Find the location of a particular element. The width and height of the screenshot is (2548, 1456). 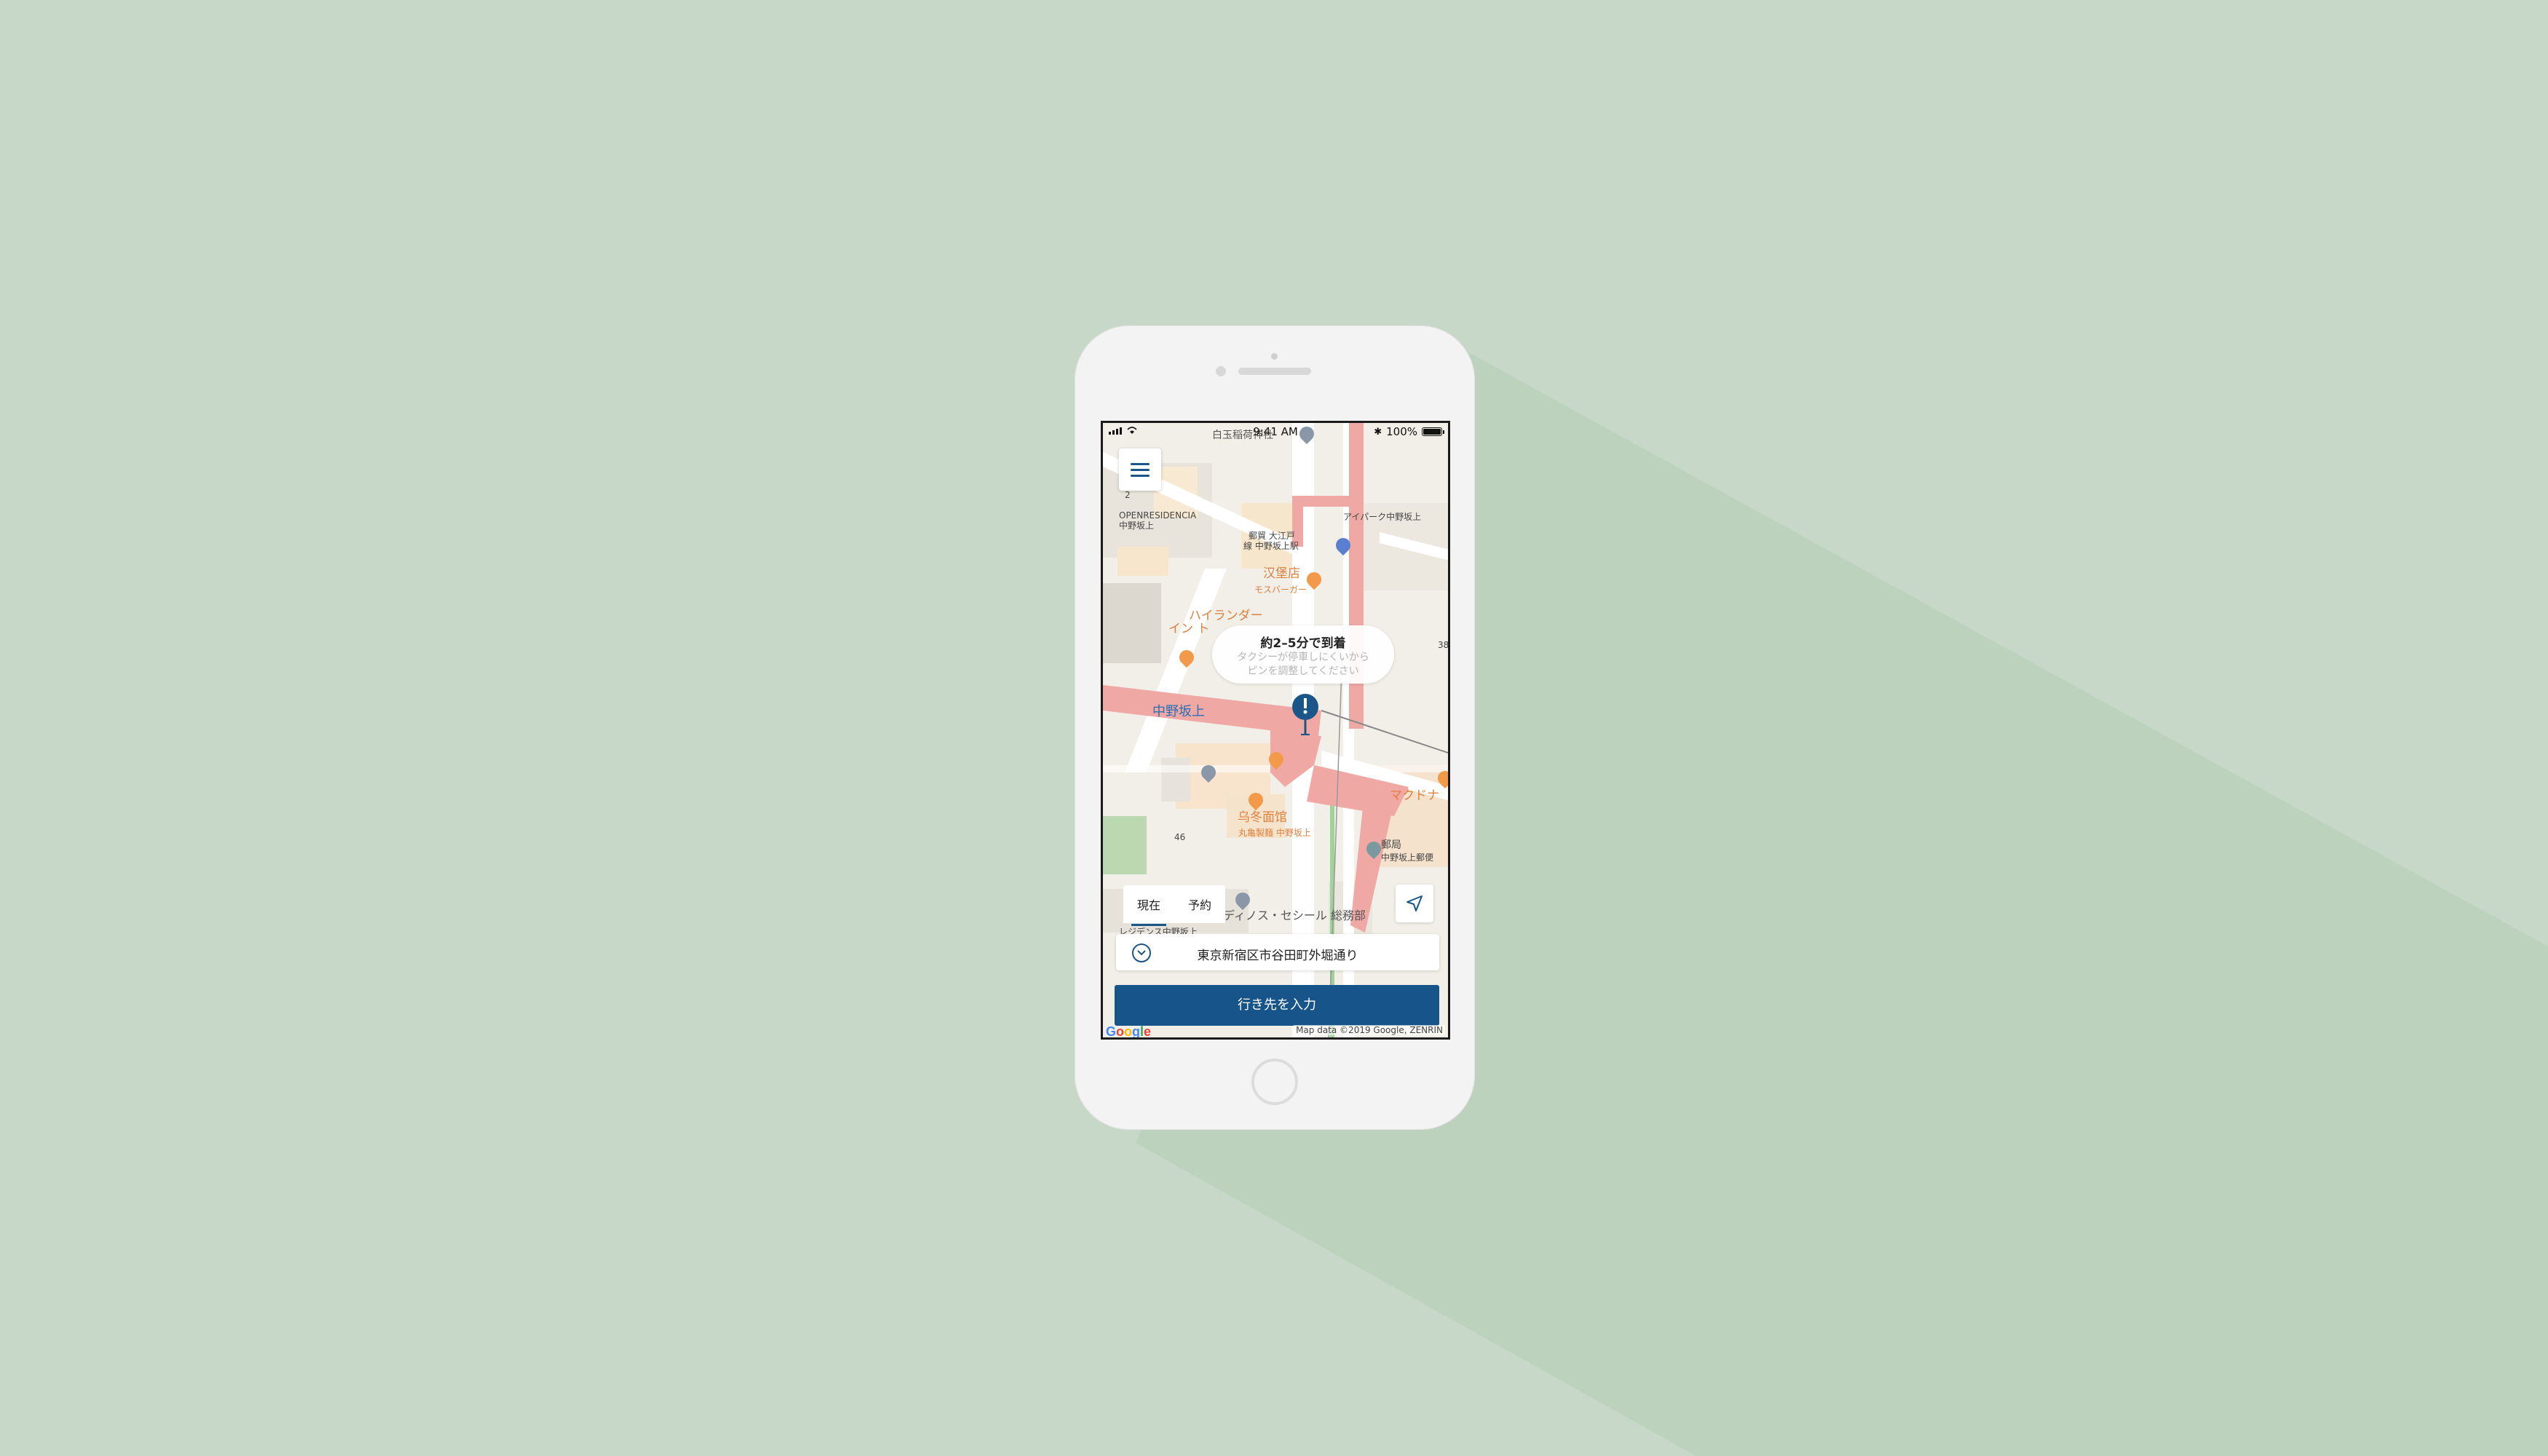

map-label-38: 38 is located at coordinates (1443, 645).